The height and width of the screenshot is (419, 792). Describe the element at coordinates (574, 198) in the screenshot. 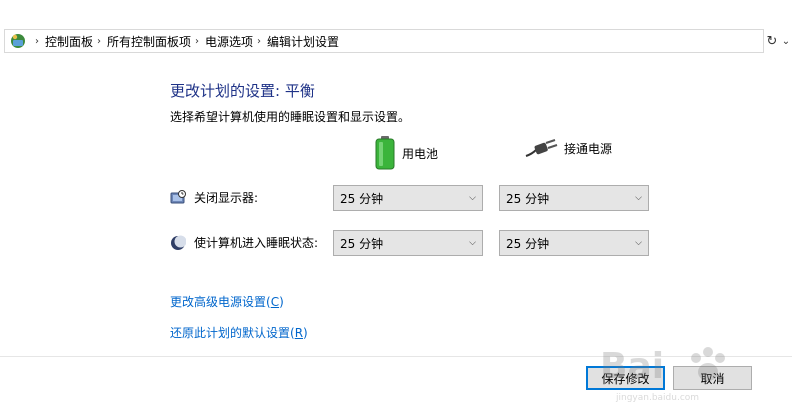

I see `display-off-ac-select: 25 分钟 ⌵` at that location.